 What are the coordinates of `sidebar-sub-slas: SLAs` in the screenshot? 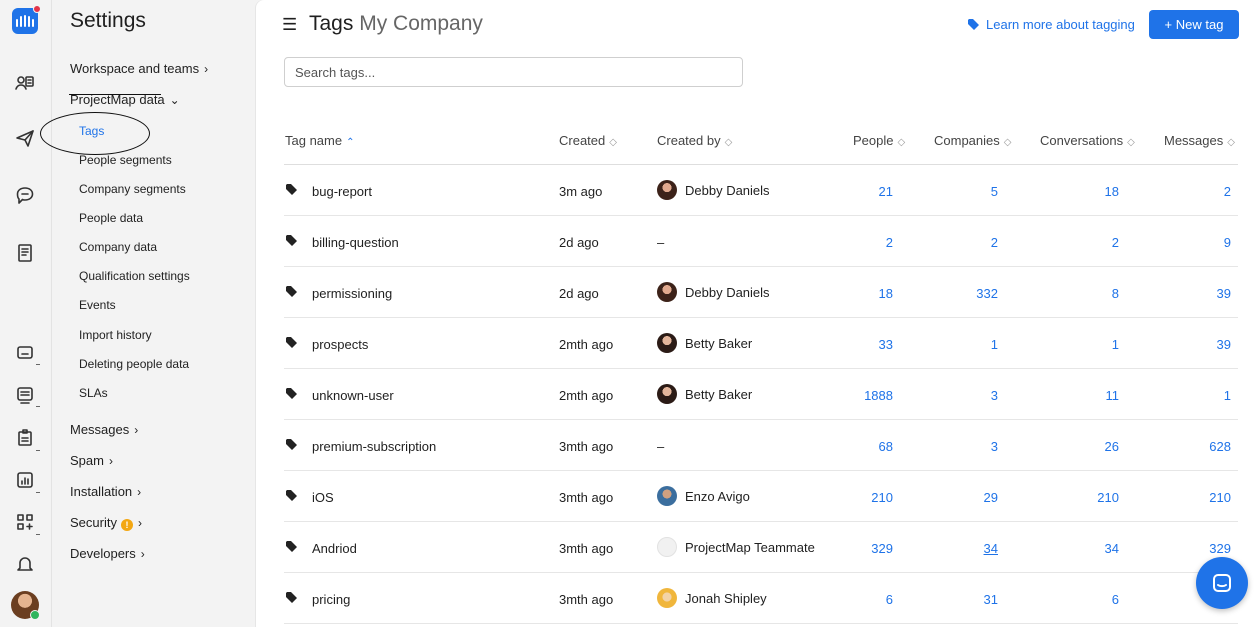 It's located at (93, 393).